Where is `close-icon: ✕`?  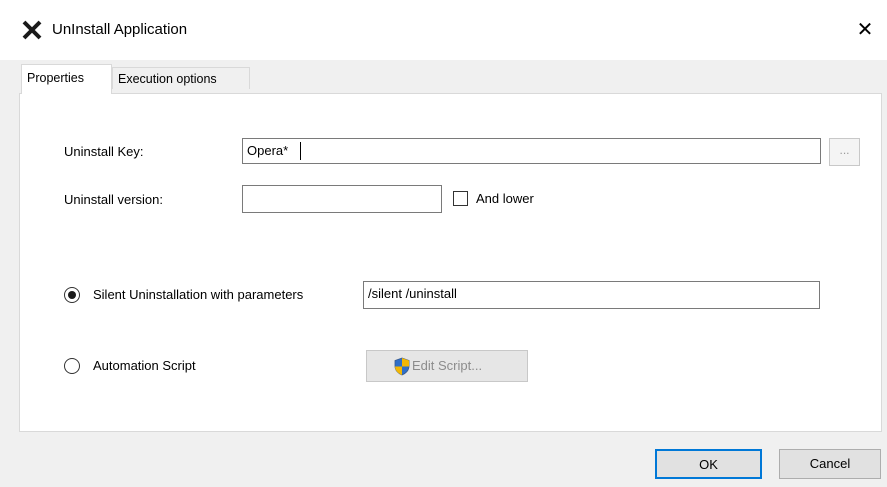
close-icon: ✕ is located at coordinates (865, 30).